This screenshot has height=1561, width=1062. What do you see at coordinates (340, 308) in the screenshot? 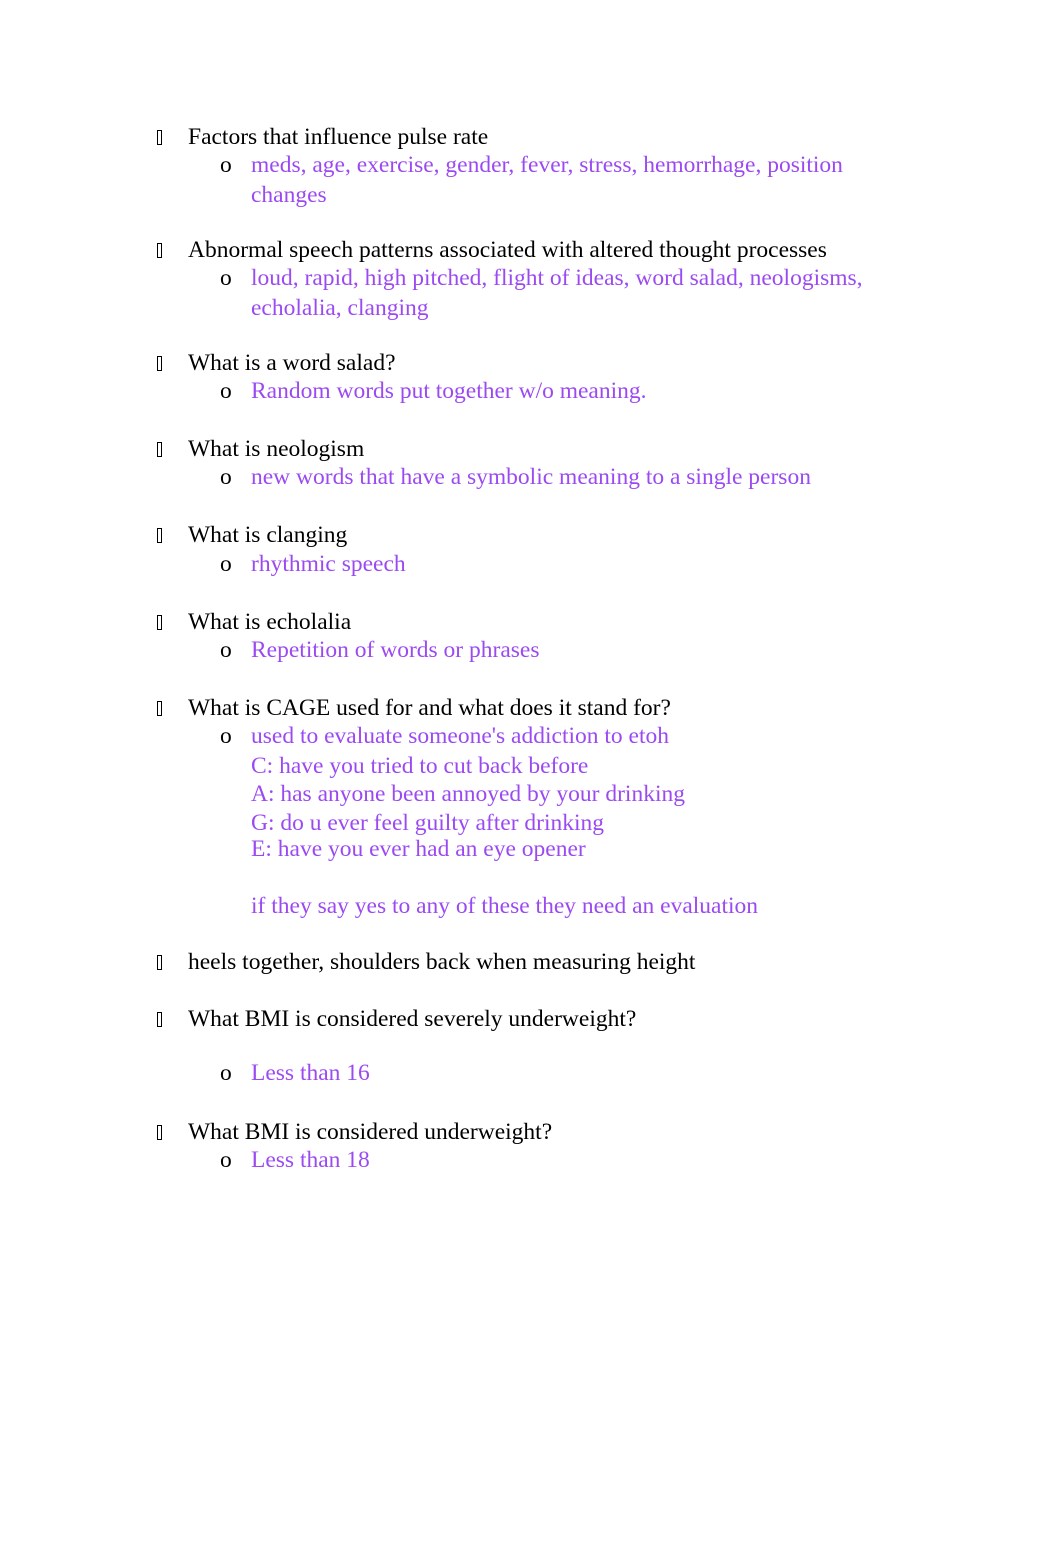
I see `answer-text: echolalia, clanging` at bounding box center [340, 308].